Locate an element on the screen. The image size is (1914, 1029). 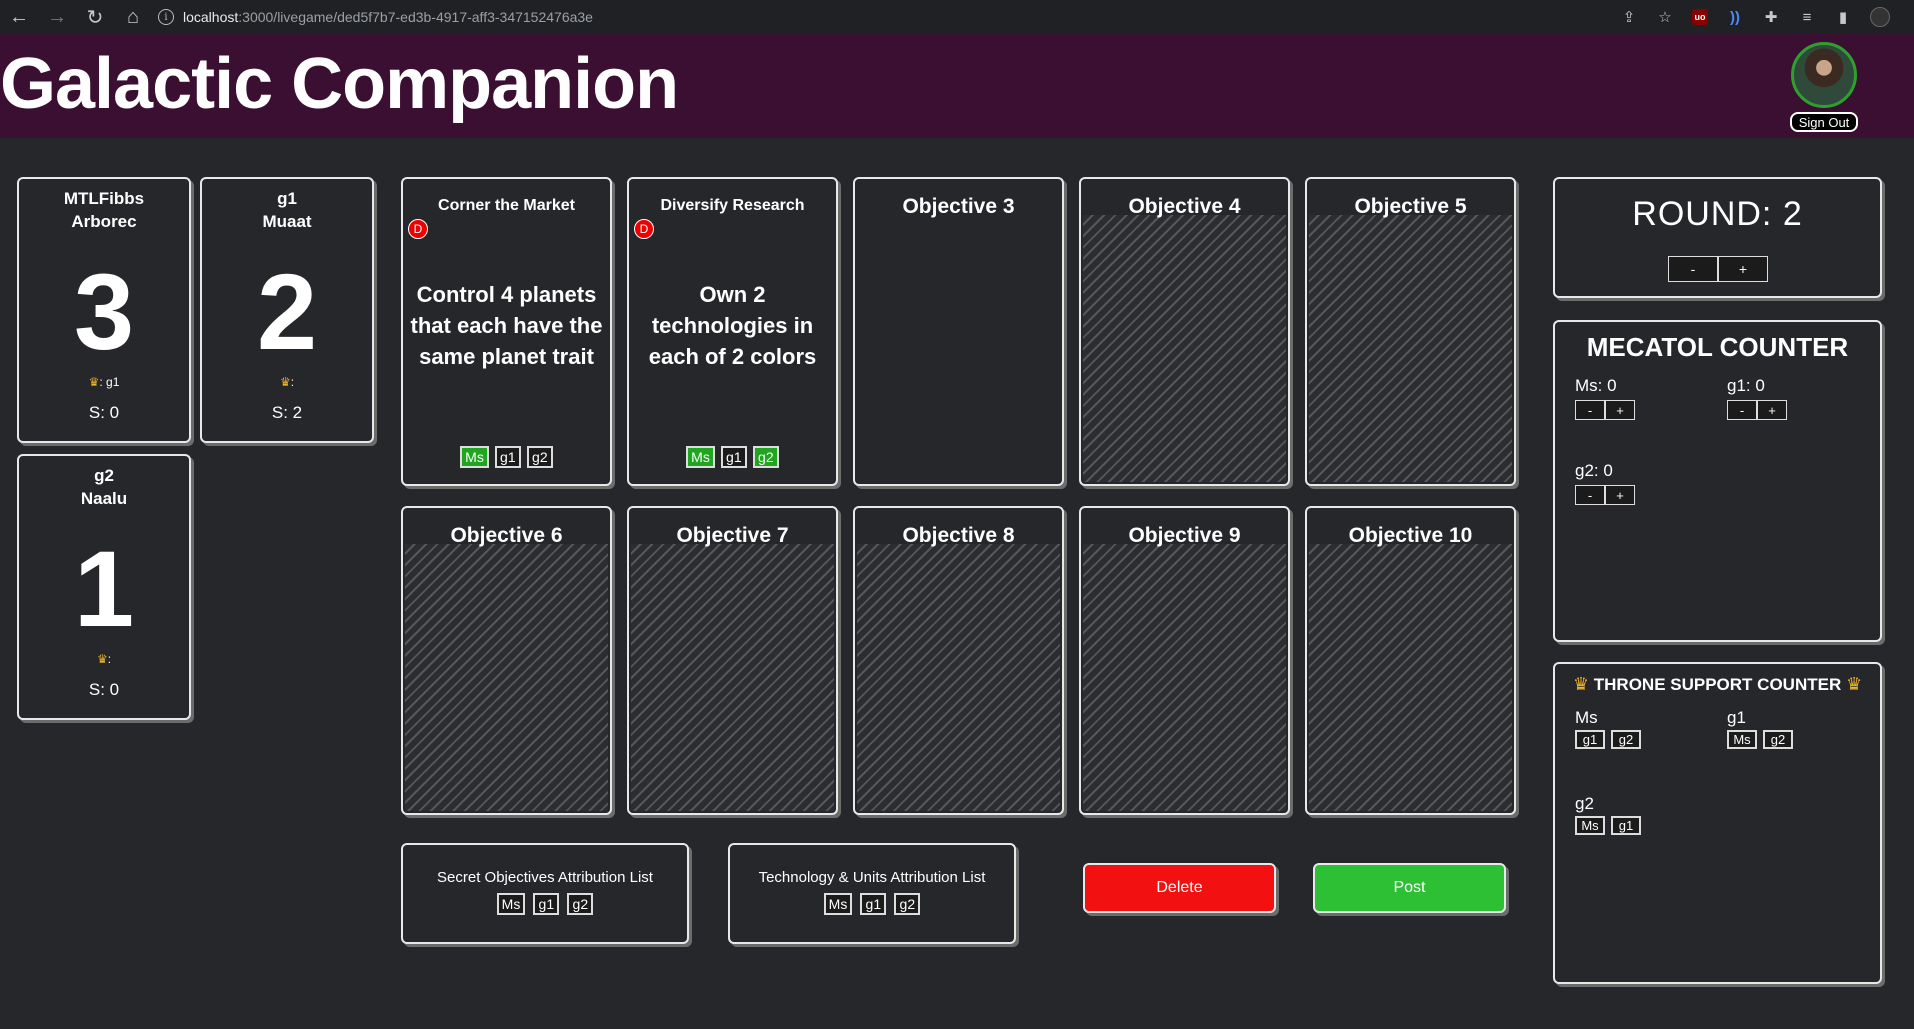
site-info-icon: i is located at coordinates (166, 17).